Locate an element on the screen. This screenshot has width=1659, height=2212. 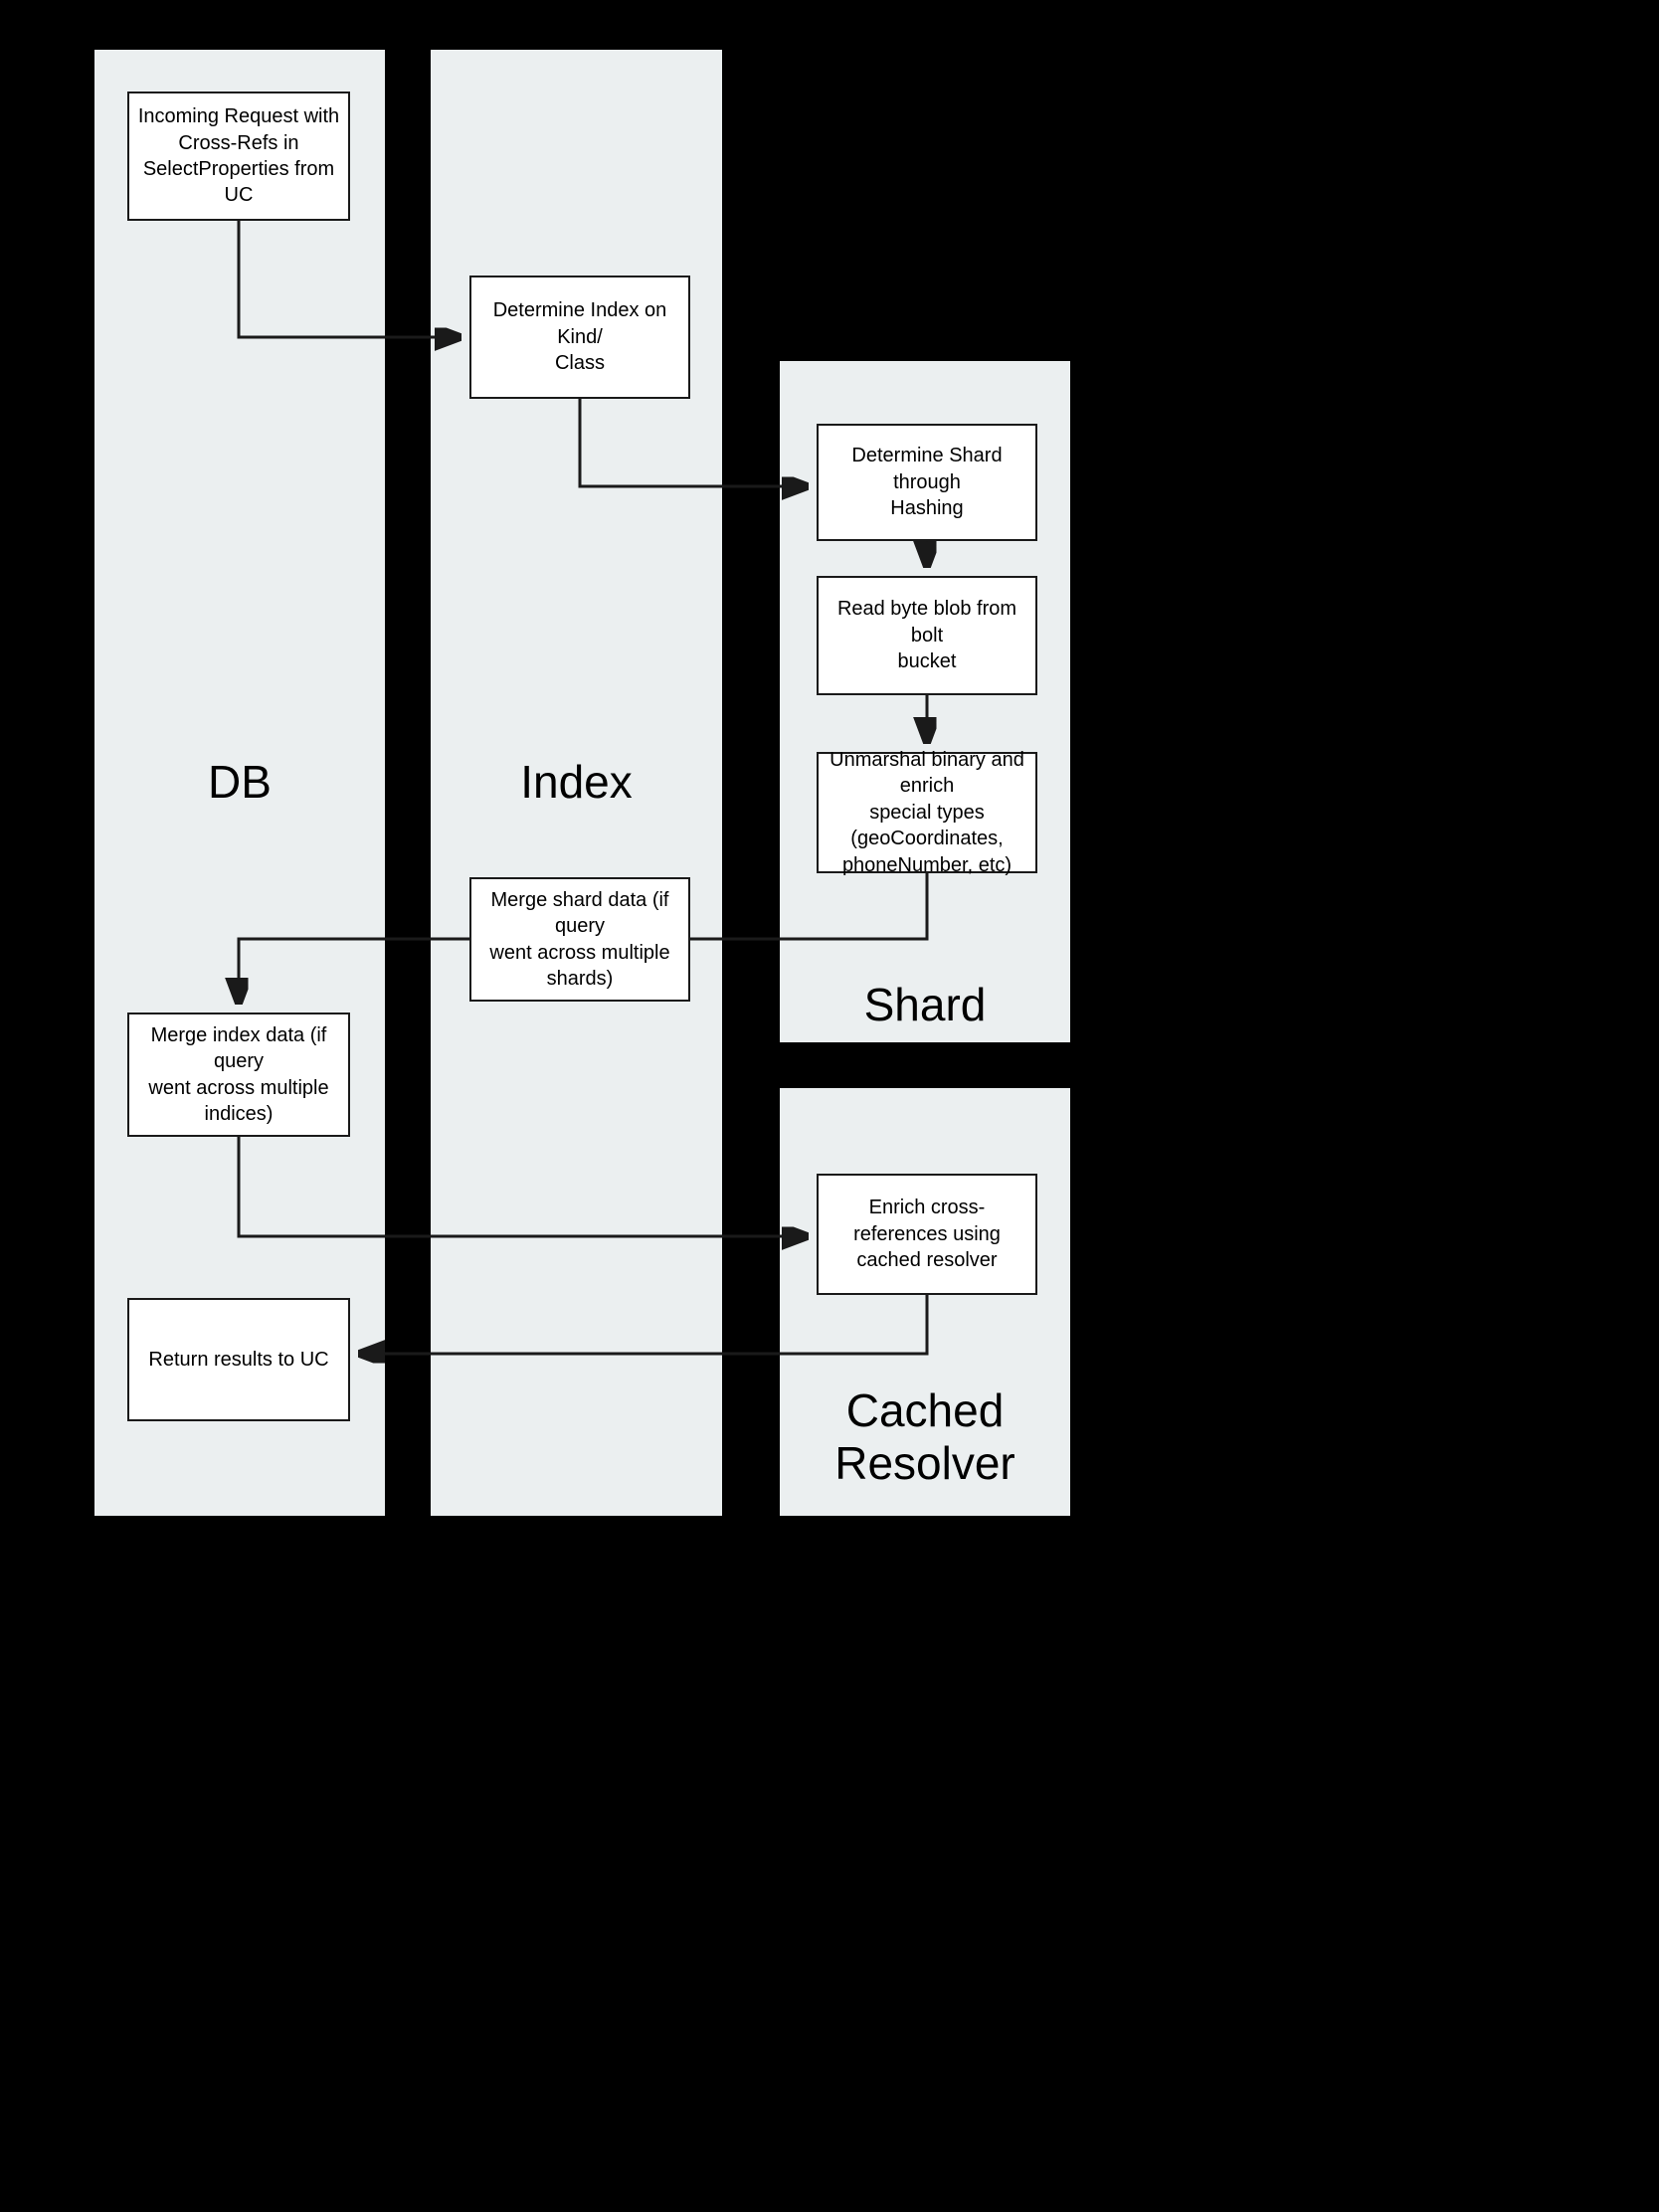
swimlane-title-cached-resolver: Cached Resolver is located at coordinates (924, 1436).